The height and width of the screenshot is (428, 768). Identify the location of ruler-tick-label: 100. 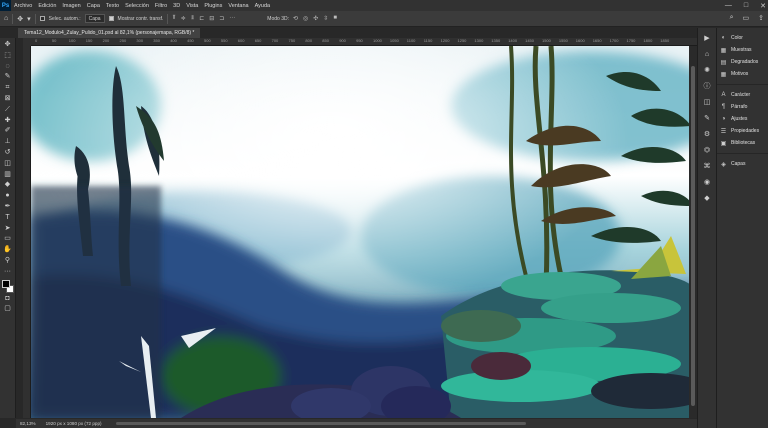
(72, 40).